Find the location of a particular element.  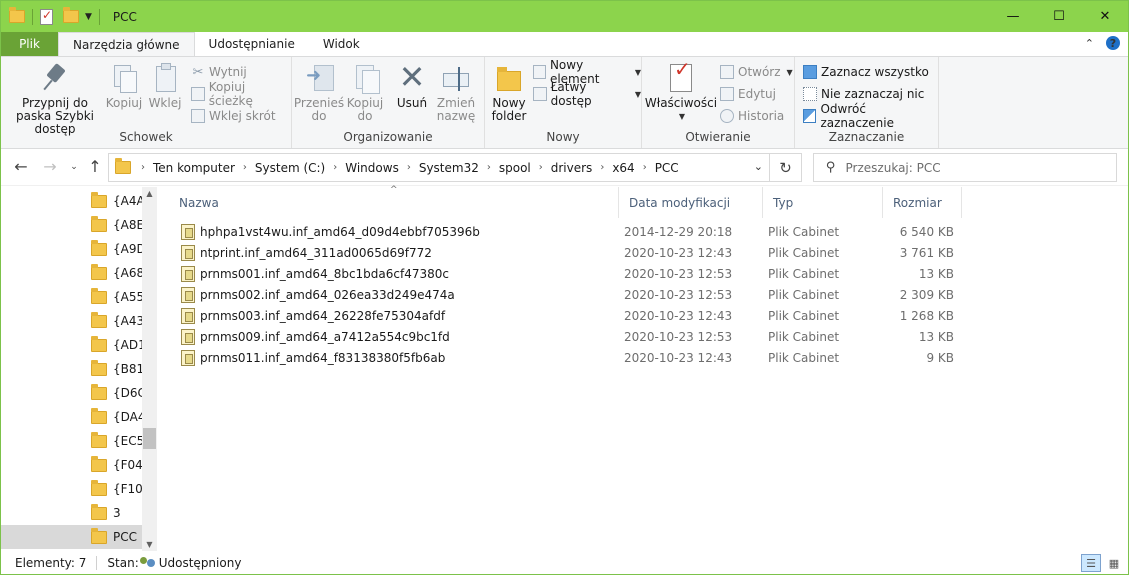

details-view-icon: ☰ is located at coordinates (1091, 563).